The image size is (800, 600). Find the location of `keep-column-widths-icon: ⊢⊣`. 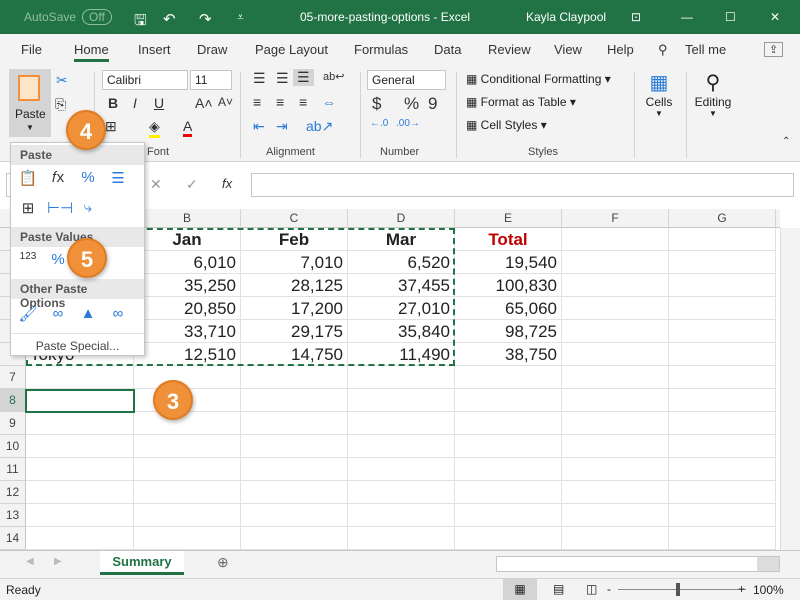

keep-column-widths-icon: ⊢⊣ is located at coordinates (60, 211).